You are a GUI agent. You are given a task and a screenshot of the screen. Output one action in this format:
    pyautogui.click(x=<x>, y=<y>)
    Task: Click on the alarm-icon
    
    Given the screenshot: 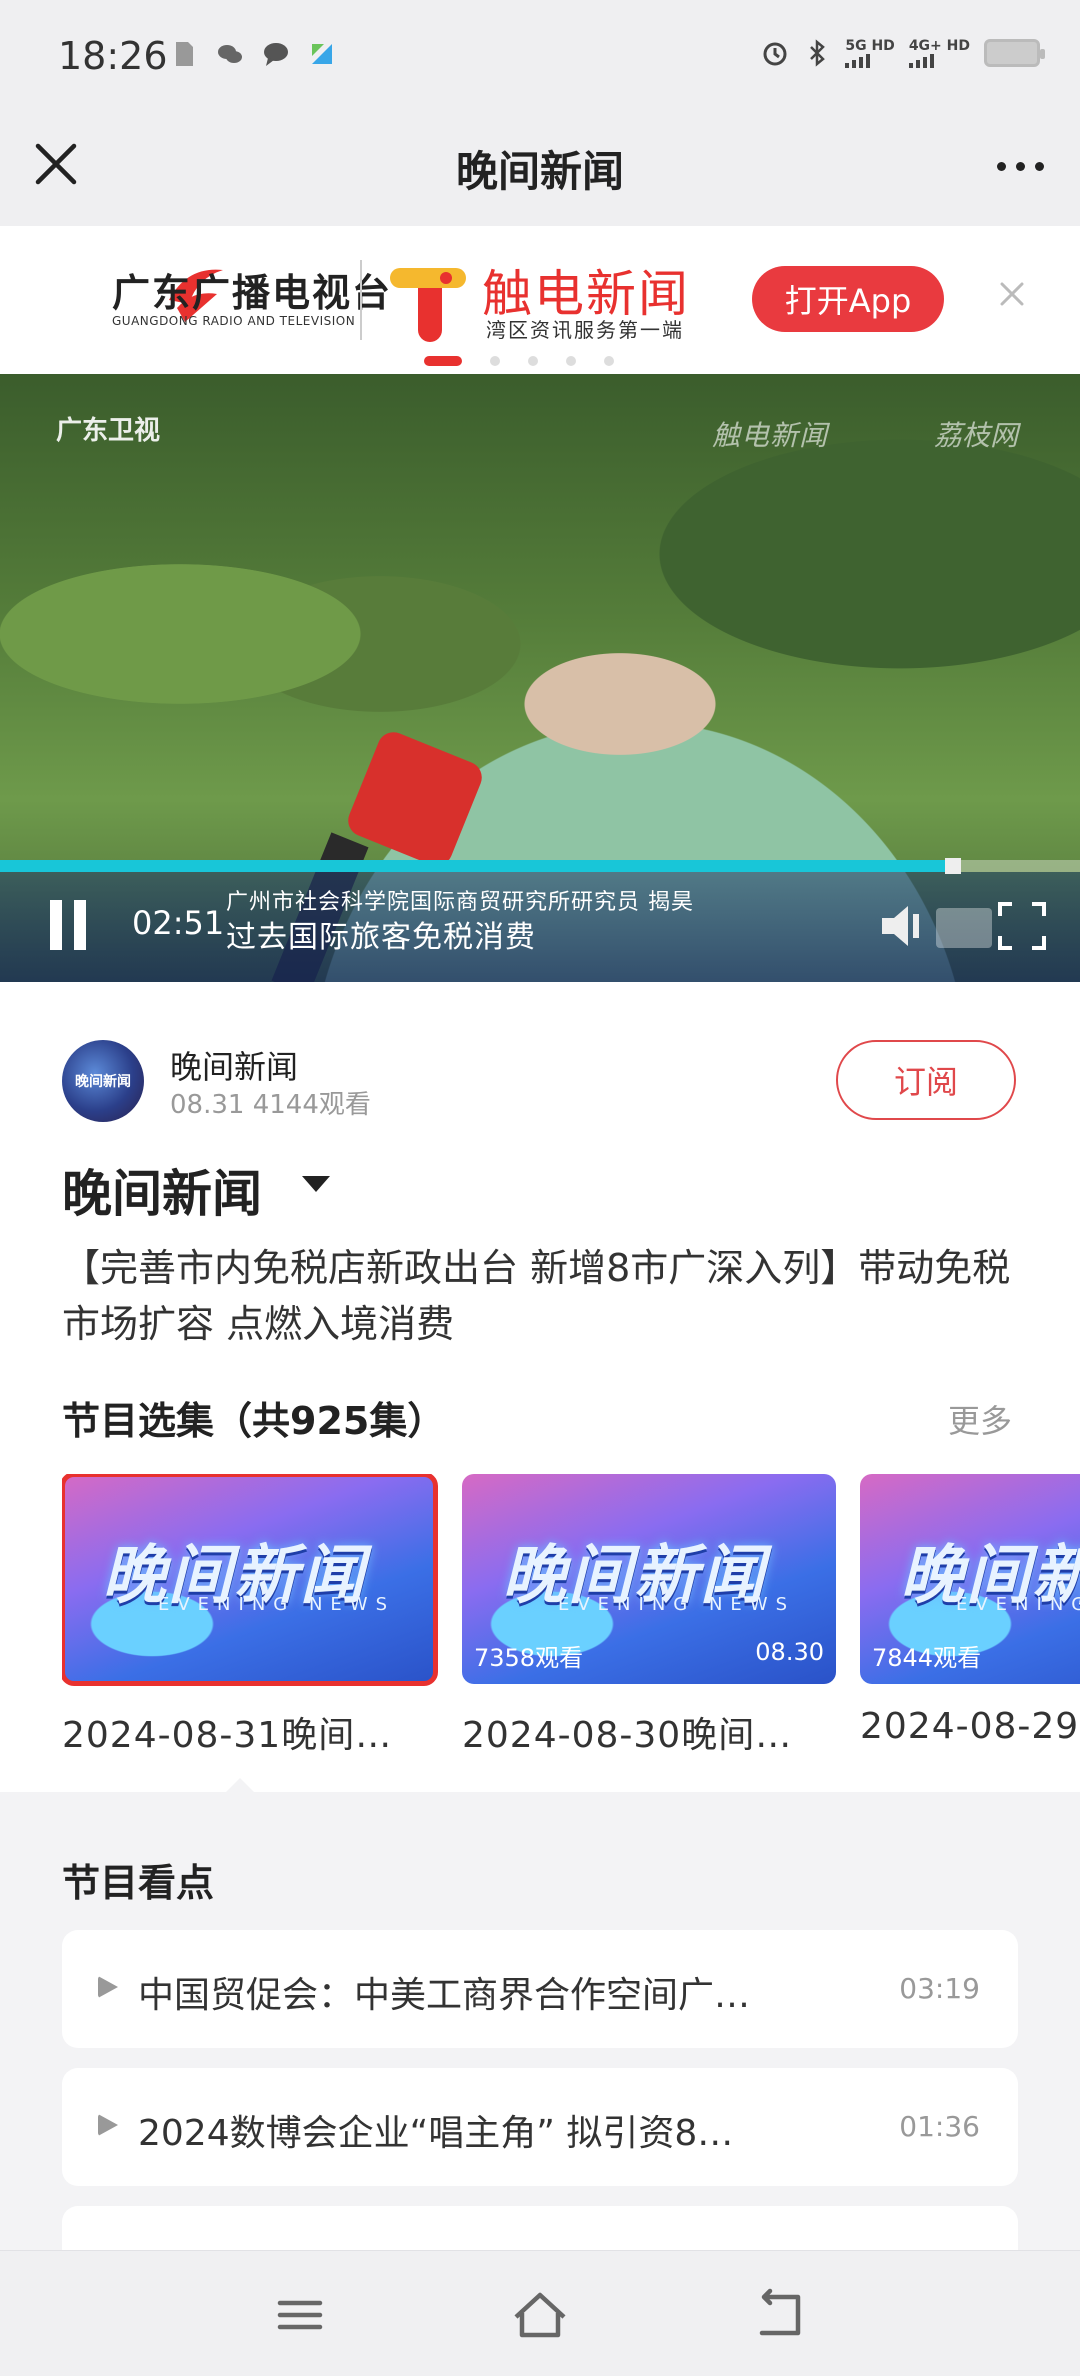 What is the action you would take?
    pyautogui.click(x=775, y=54)
    